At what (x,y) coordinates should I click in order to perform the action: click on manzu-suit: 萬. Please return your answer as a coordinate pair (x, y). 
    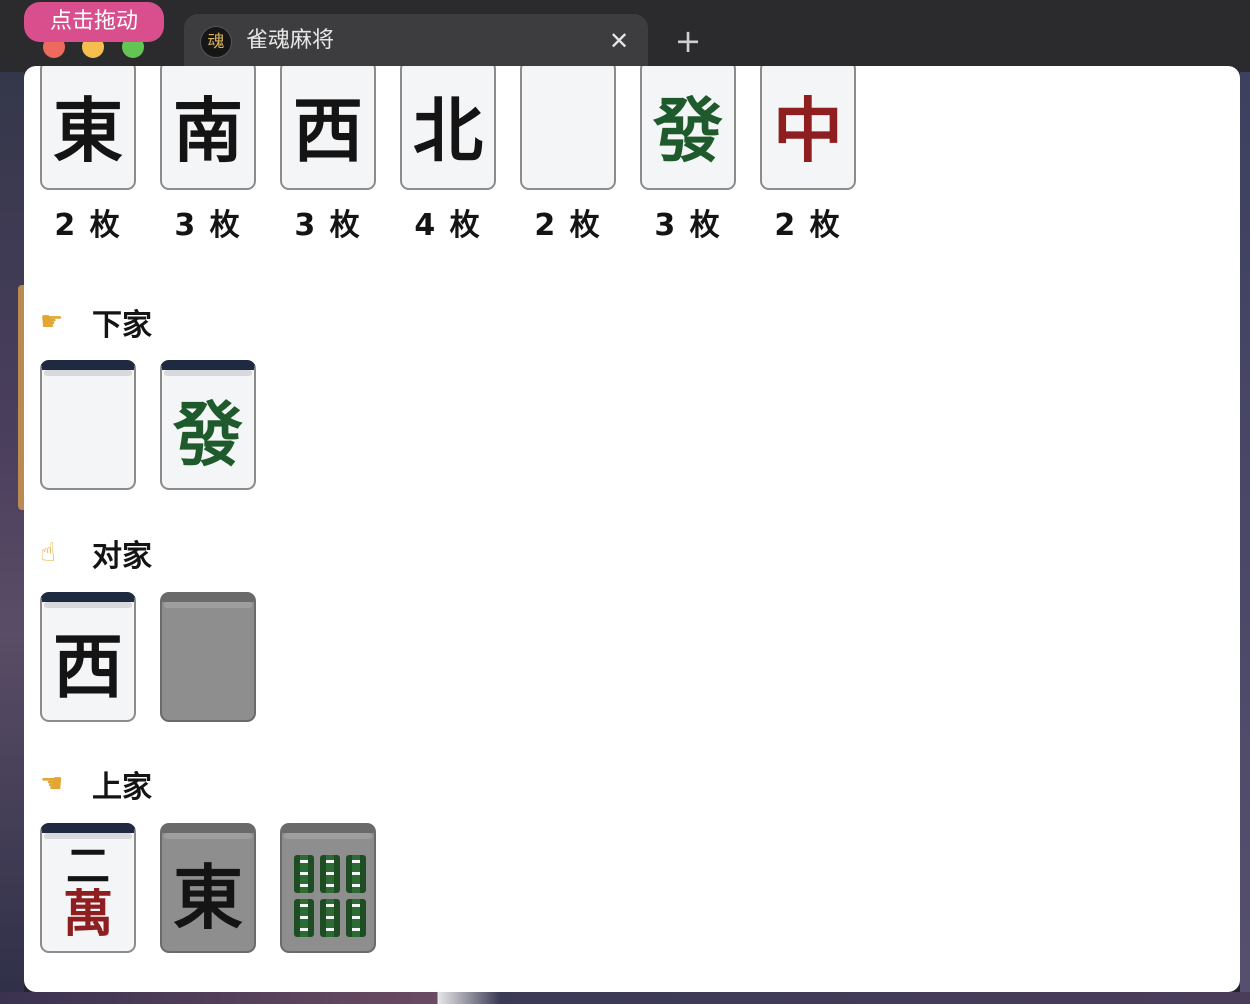
    Looking at the image, I should click on (88, 913).